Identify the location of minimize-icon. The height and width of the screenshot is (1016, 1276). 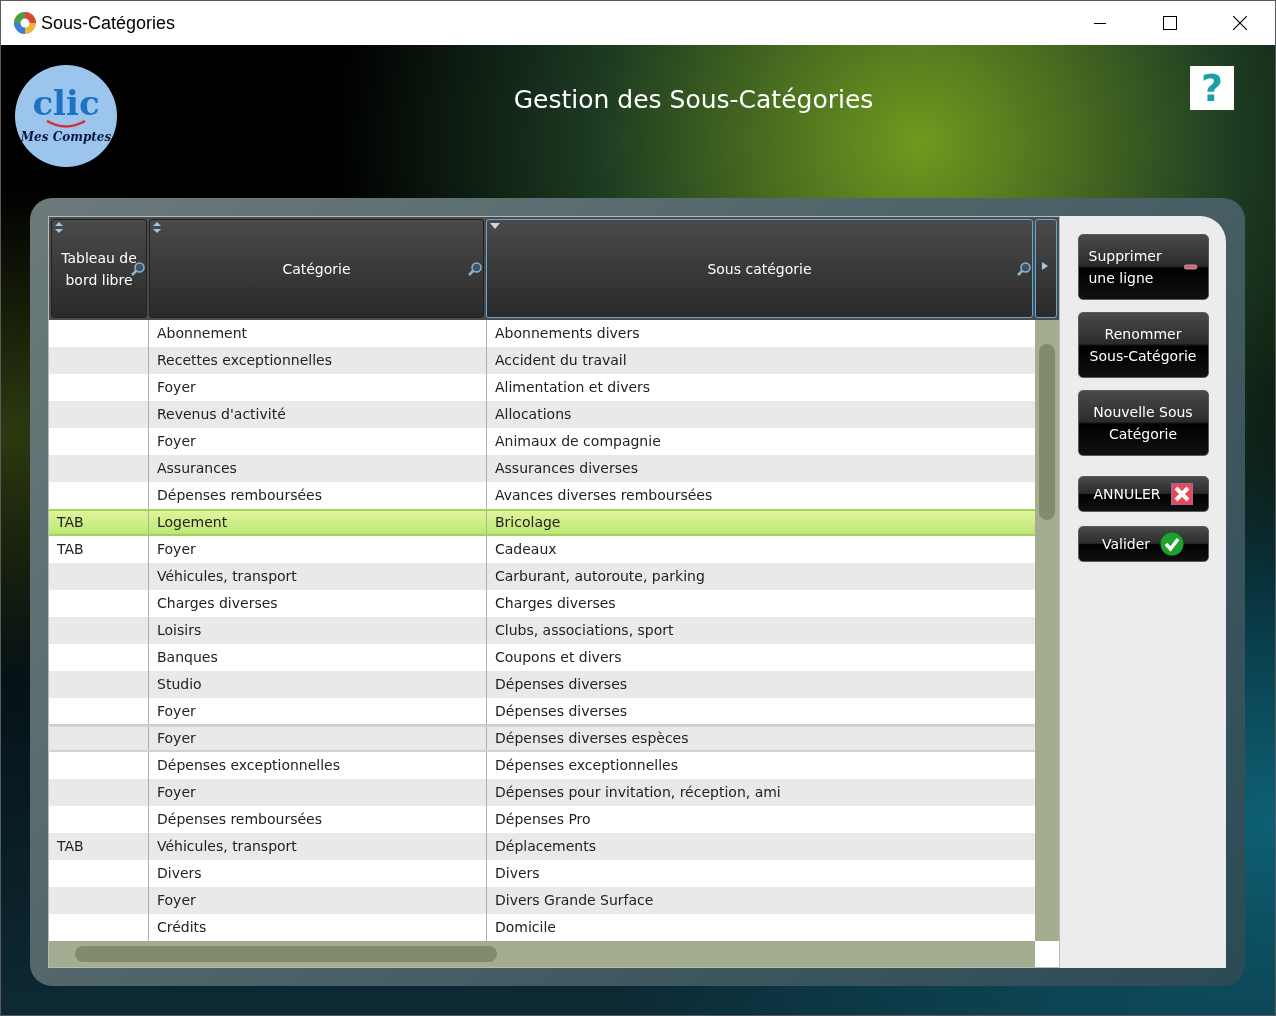
(1100, 23).